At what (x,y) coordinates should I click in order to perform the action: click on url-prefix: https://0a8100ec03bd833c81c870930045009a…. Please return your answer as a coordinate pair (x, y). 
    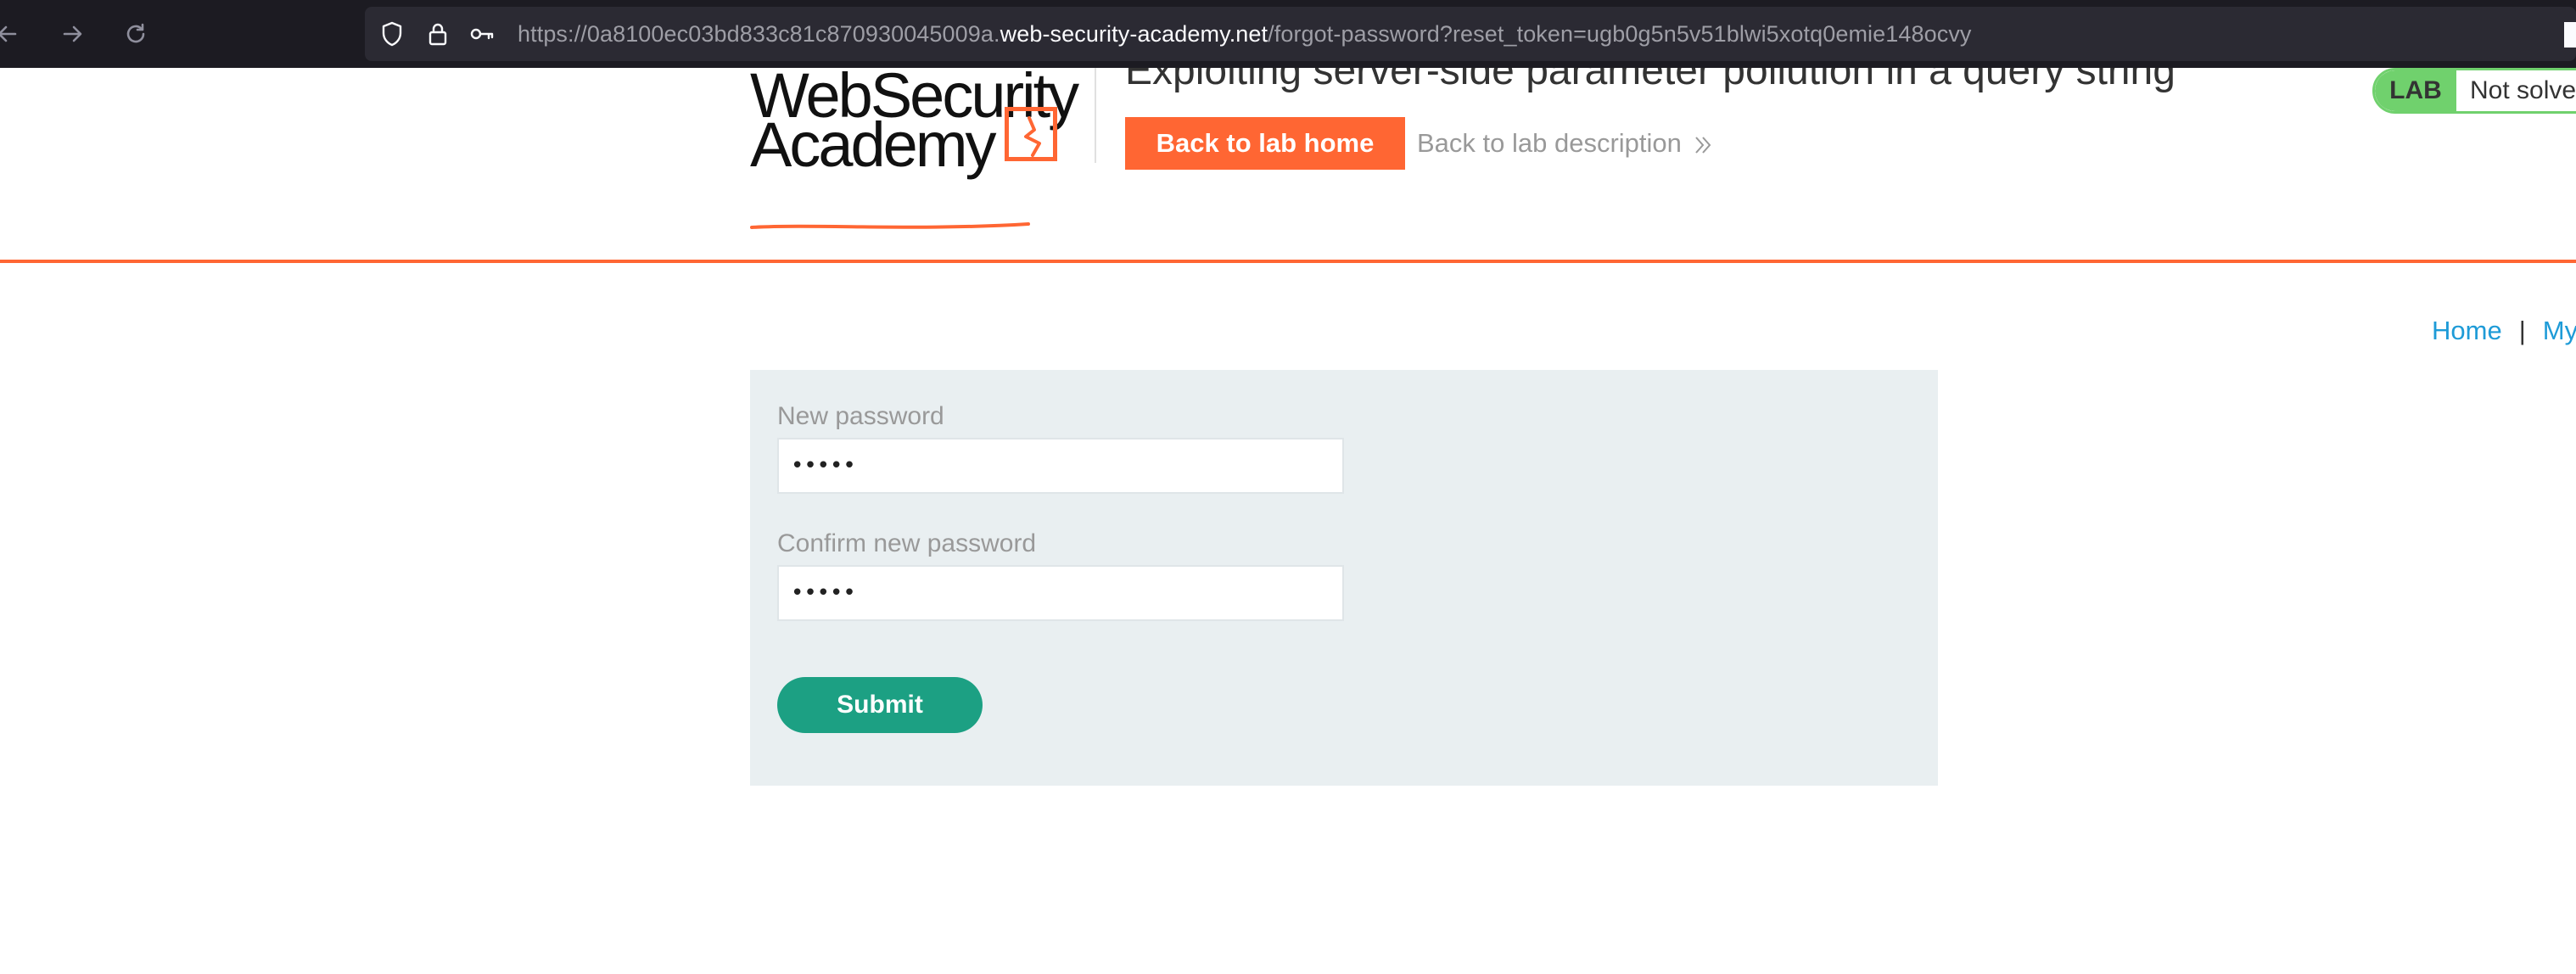
    Looking at the image, I should click on (759, 34).